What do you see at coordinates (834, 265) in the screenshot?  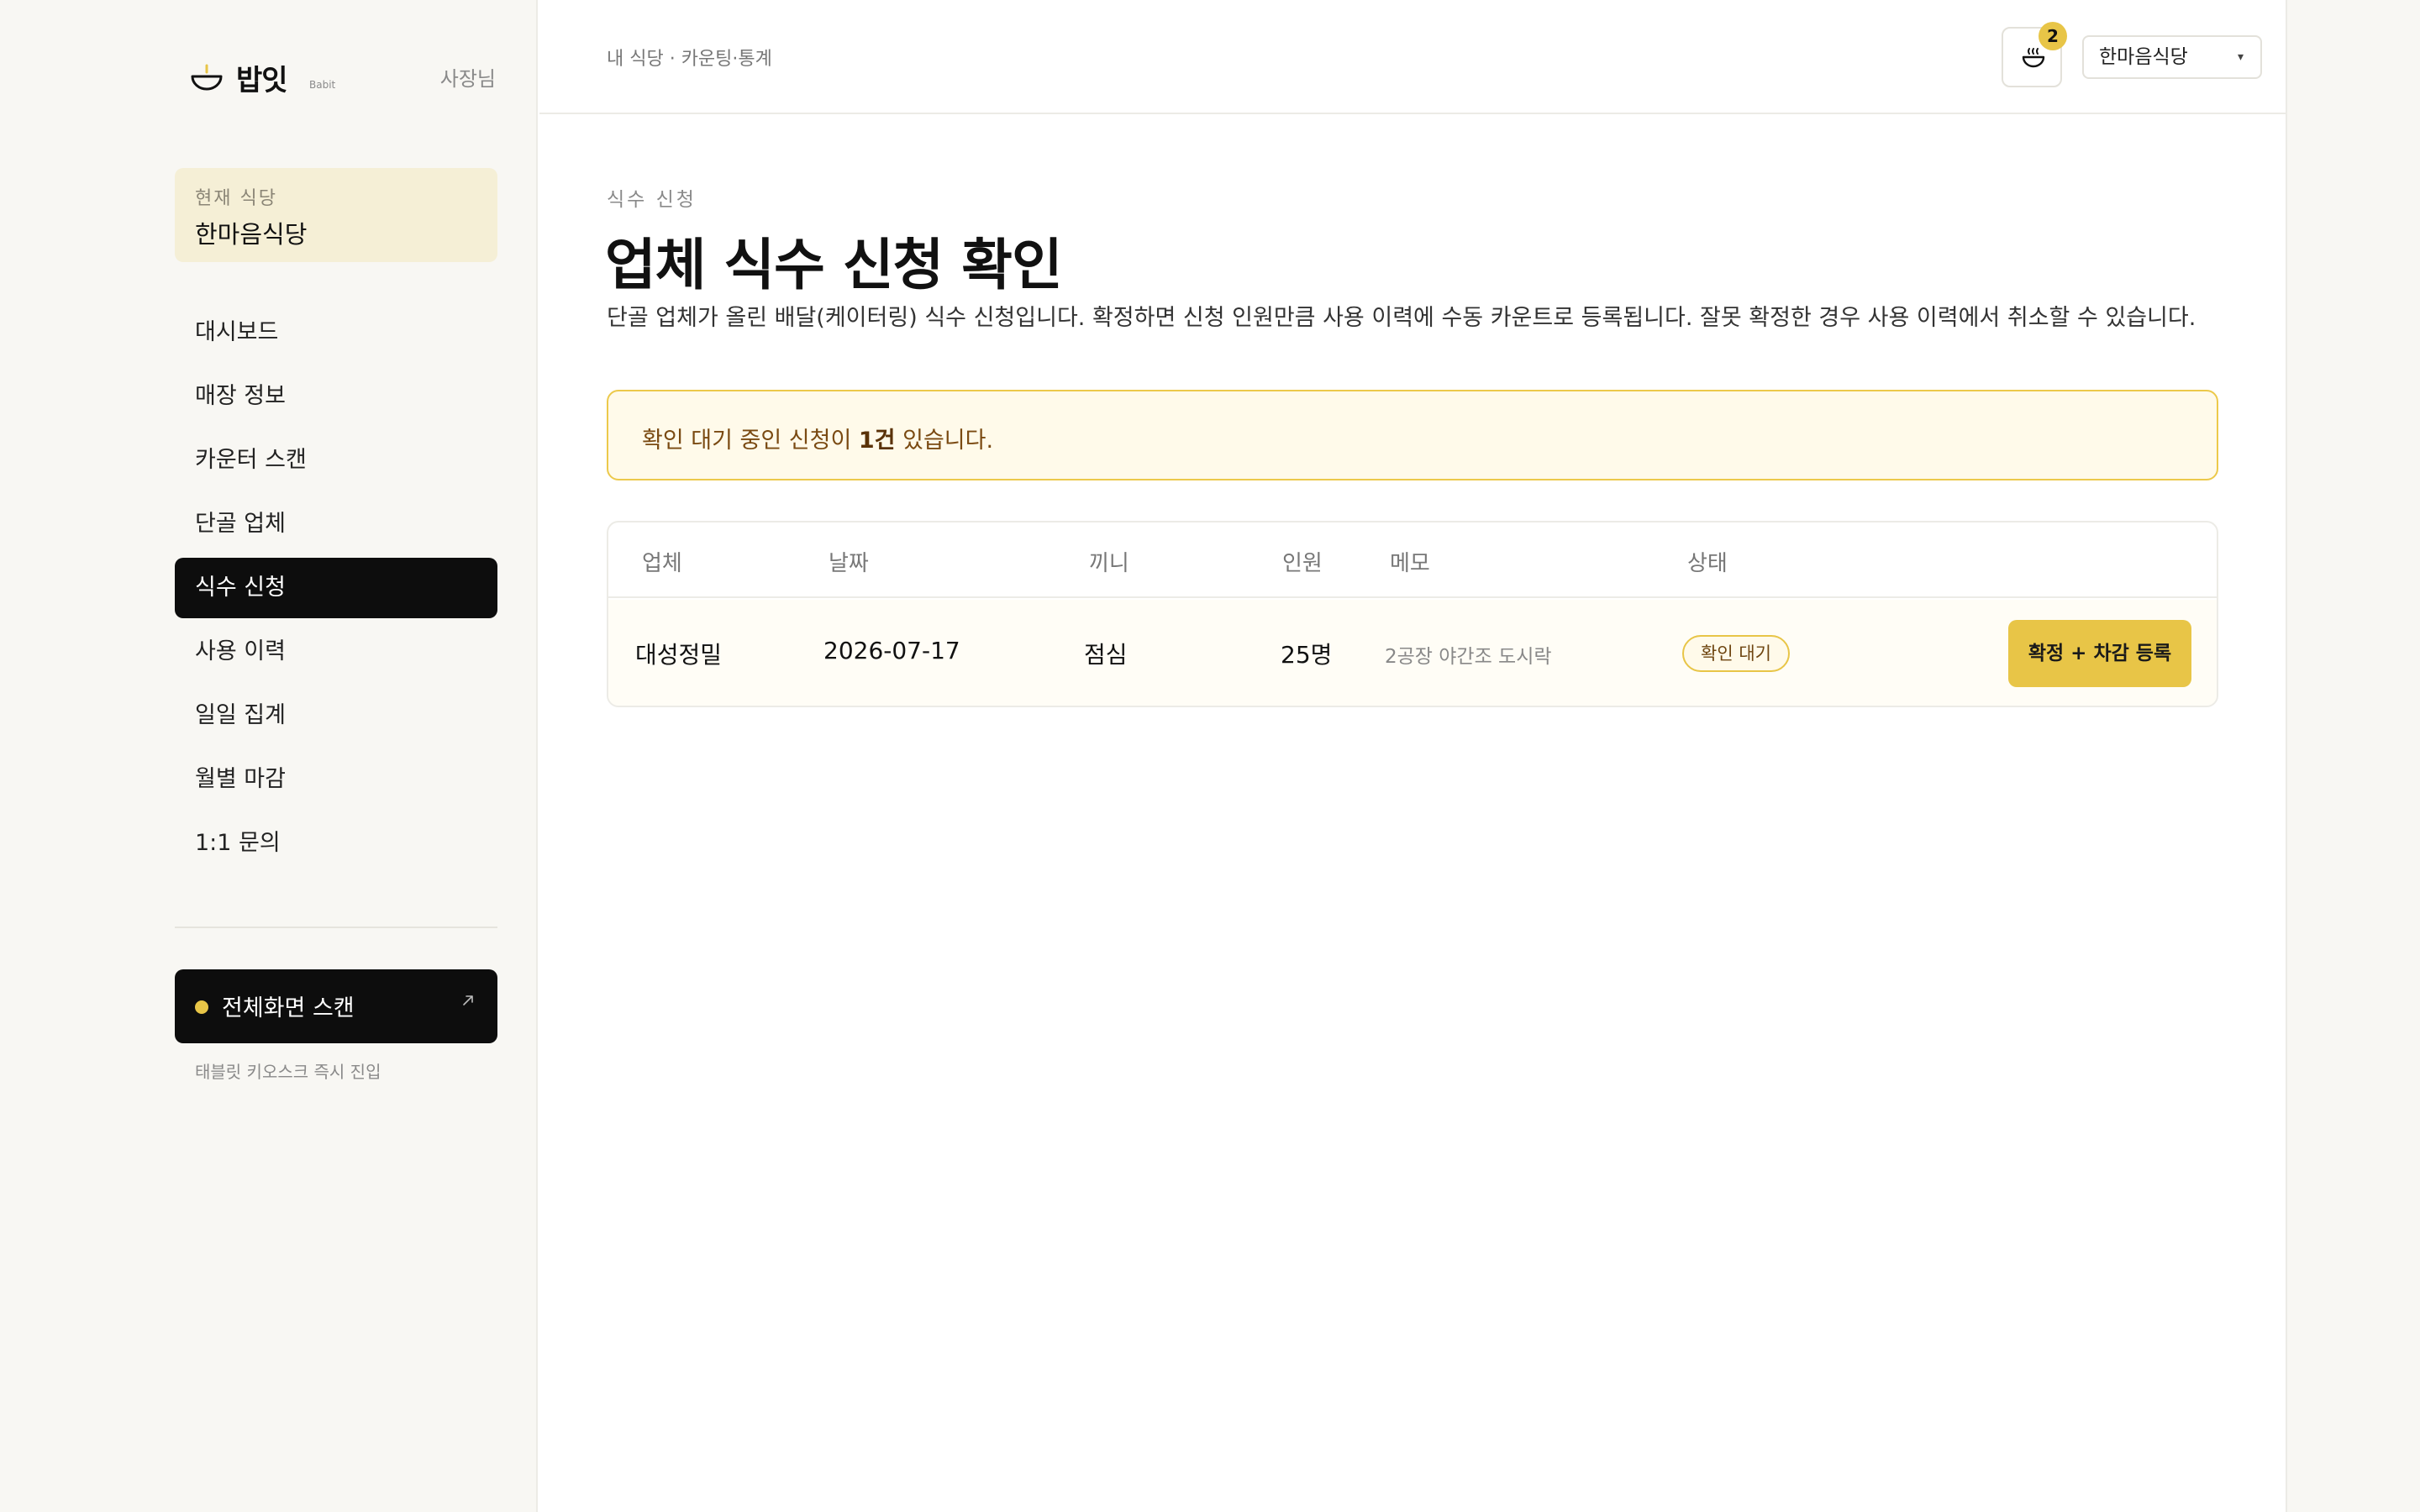 I see `page-title: 업체 식수 신청 확인` at bounding box center [834, 265].